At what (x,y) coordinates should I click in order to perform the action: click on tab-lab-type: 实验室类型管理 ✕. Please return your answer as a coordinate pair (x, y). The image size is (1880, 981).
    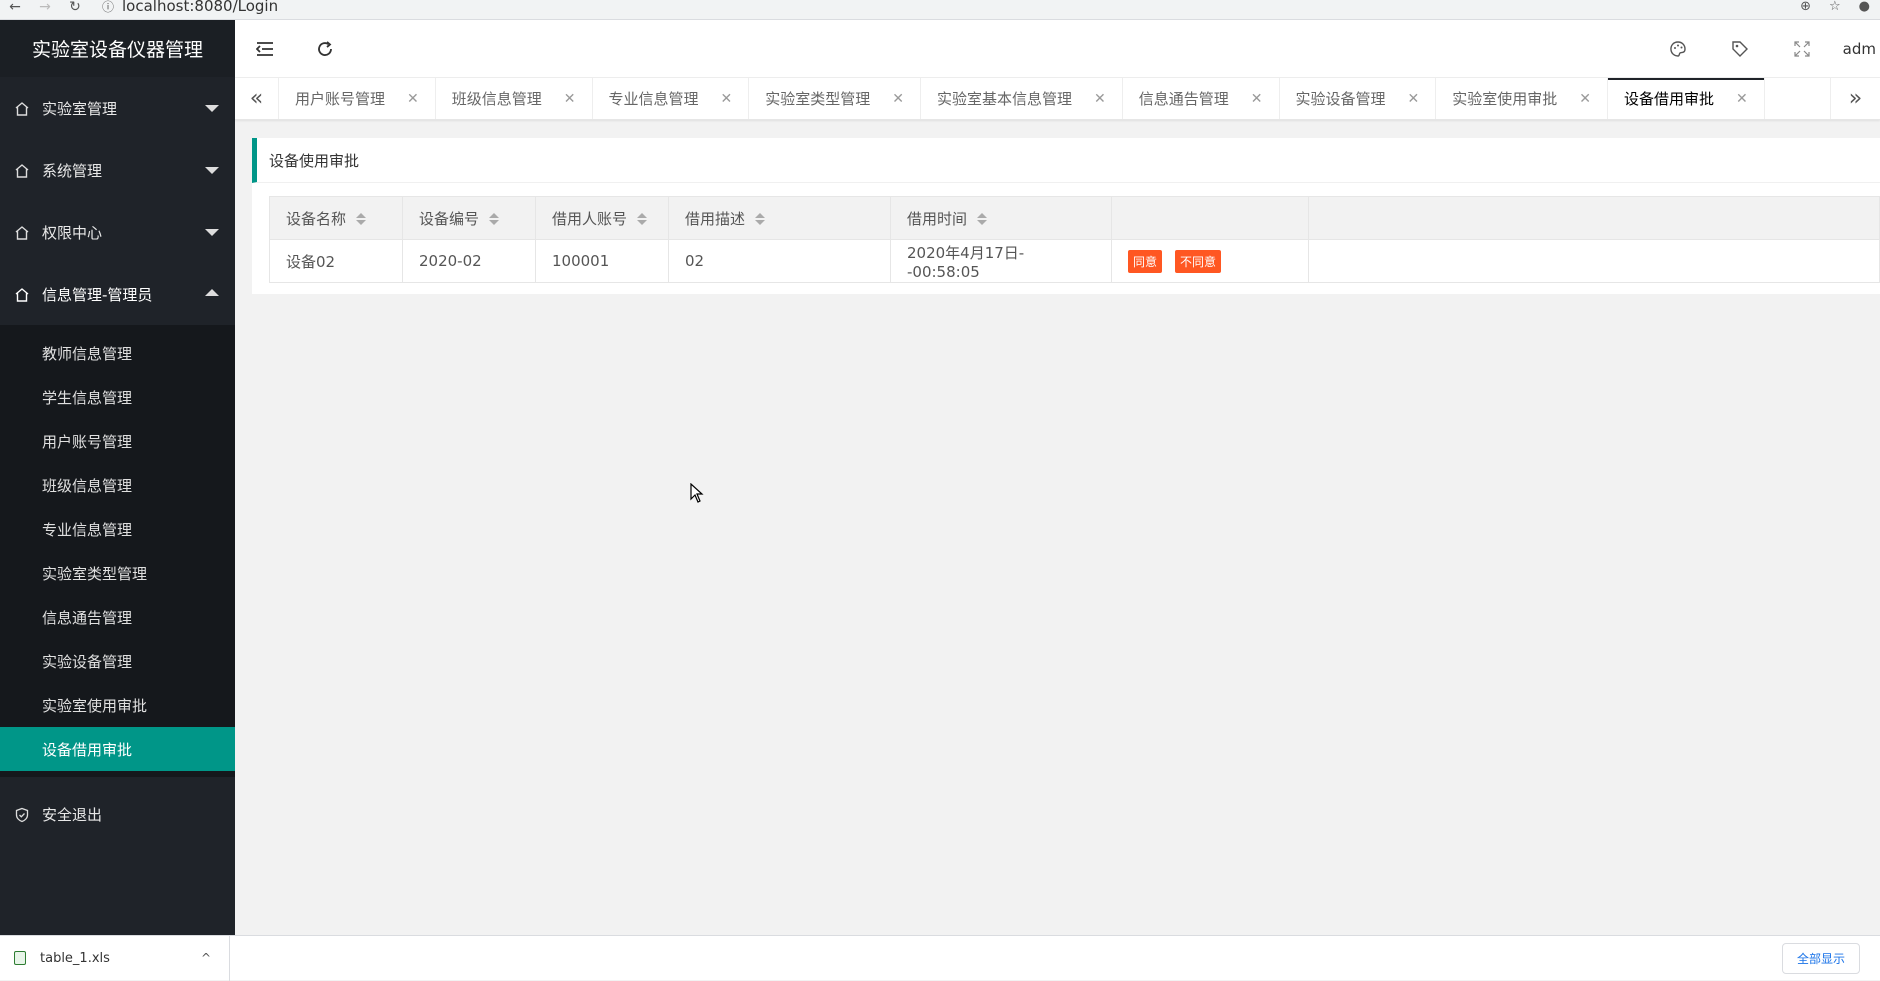
    Looking at the image, I should click on (835, 98).